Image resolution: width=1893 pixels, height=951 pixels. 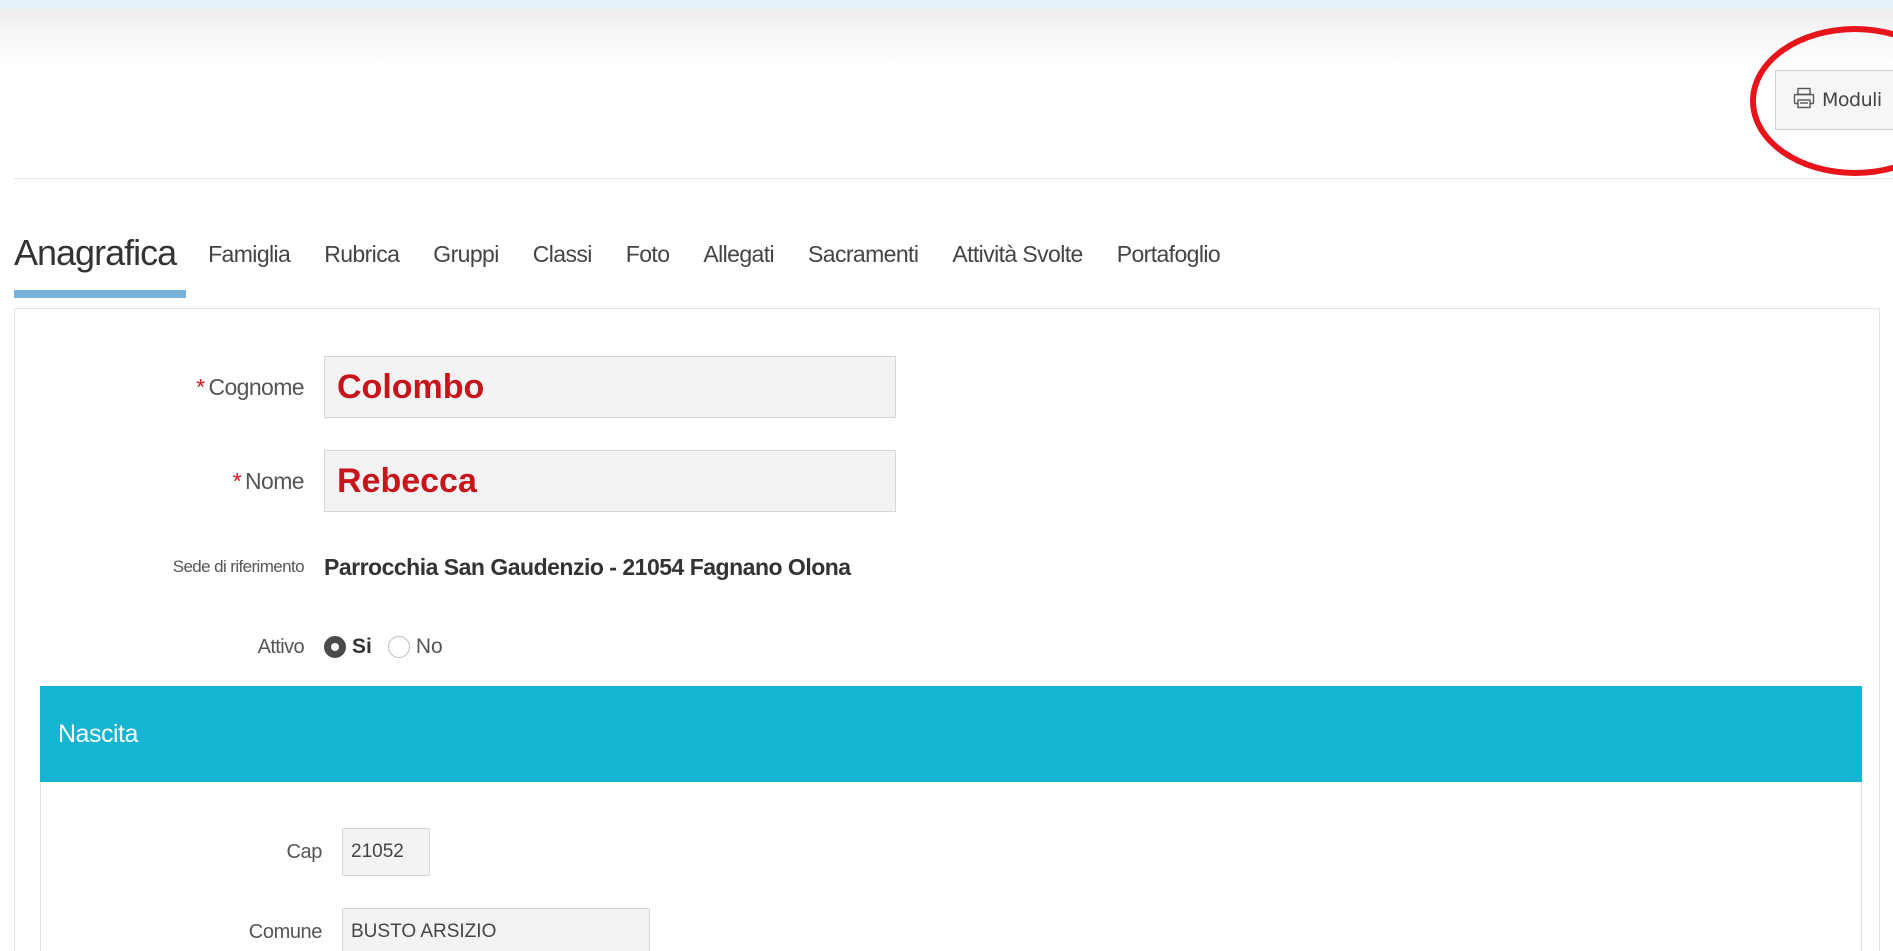 What do you see at coordinates (953, 178) in the screenshot?
I see `header-divider` at bounding box center [953, 178].